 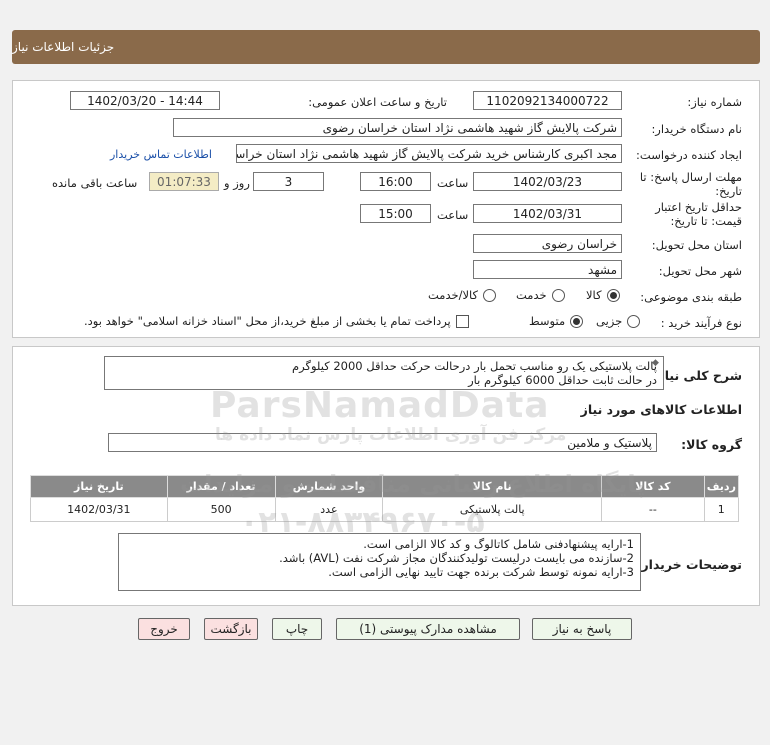 I want to click on province-label: استان محل تحویل:, so click(x=696, y=245).